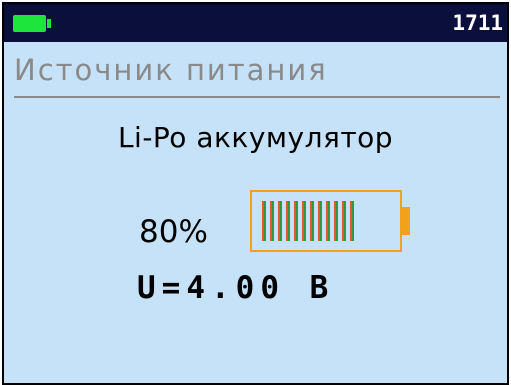 This screenshot has width=511, height=385. I want to click on battery-level-gauge, so click(330, 221).